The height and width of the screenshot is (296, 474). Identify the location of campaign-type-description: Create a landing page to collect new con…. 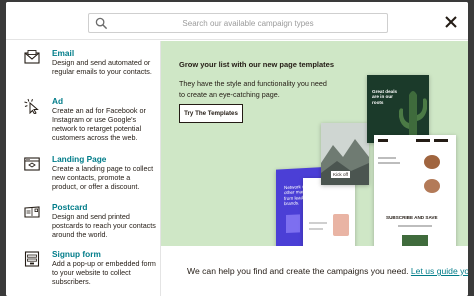
(103, 178).